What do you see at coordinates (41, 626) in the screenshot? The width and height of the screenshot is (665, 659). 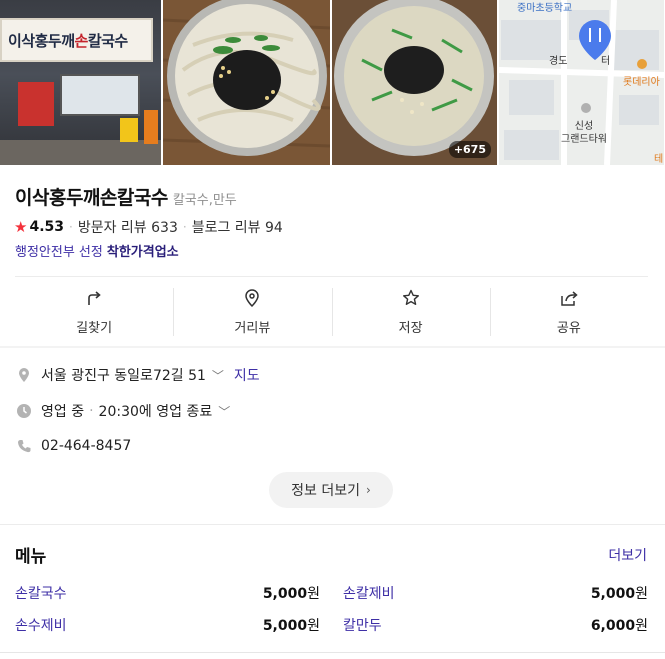 I see `menu-item-name: 손수제비` at bounding box center [41, 626].